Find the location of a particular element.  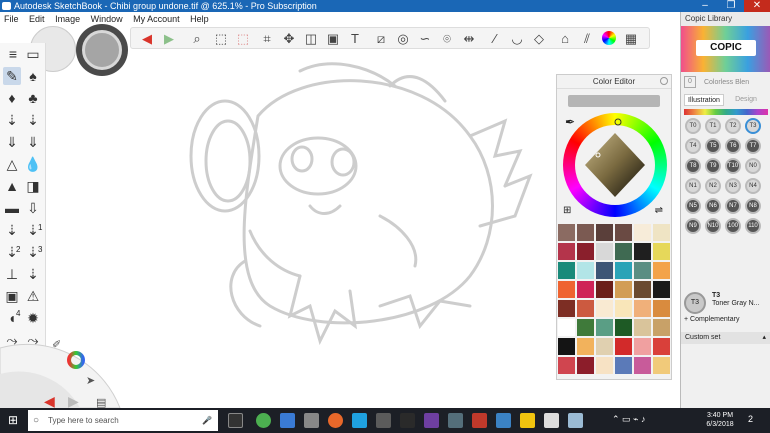

eraser-icon: ◨ is located at coordinates (33, 186).